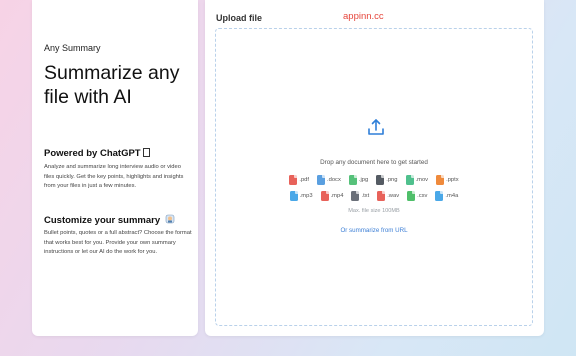 The image size is (576, 356). I want to click on file-type-label: .m4a, so click(452, 196).